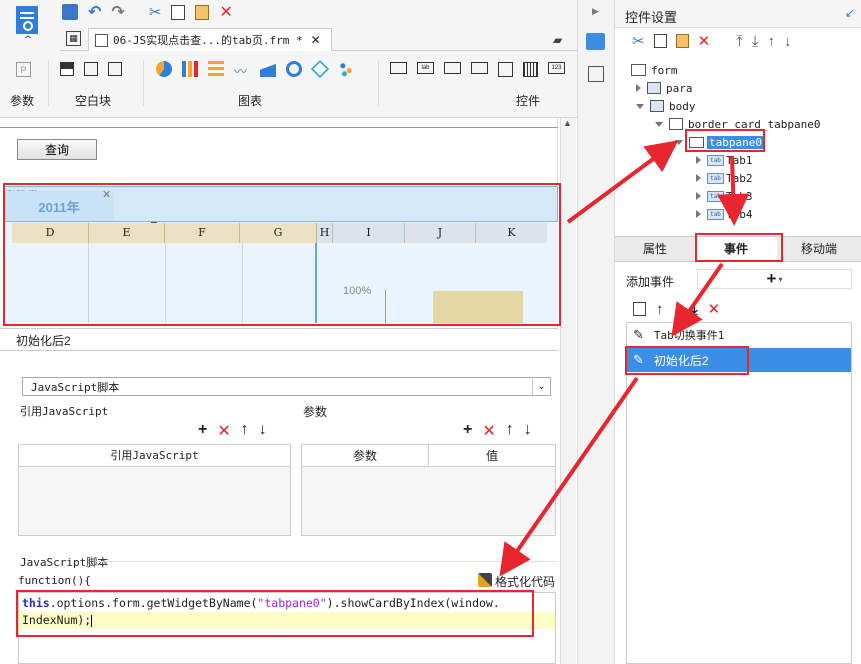  What do you see at coordinates (569, 476) in the screenshot?
I see `arrow-item-to-code` at bounding box center [569, 476].